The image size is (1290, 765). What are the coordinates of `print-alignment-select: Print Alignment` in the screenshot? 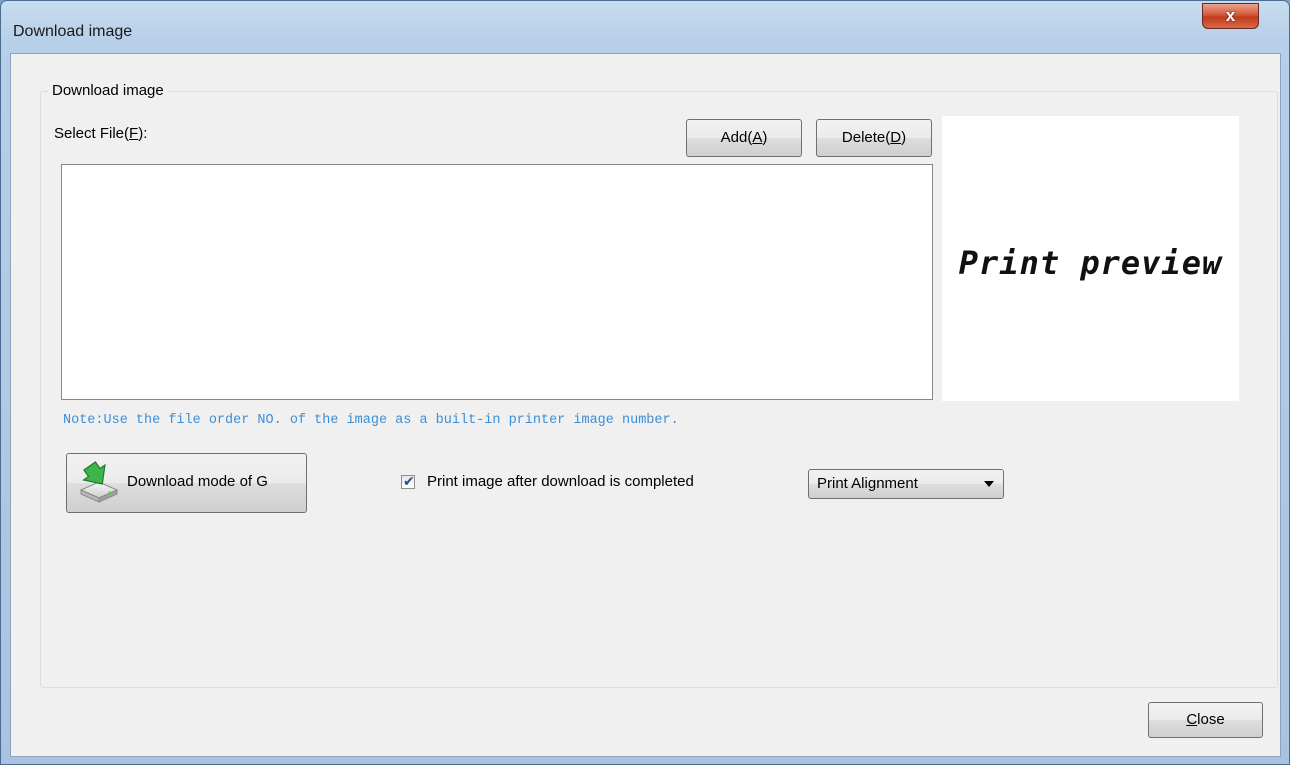 It's located at (906, 484).